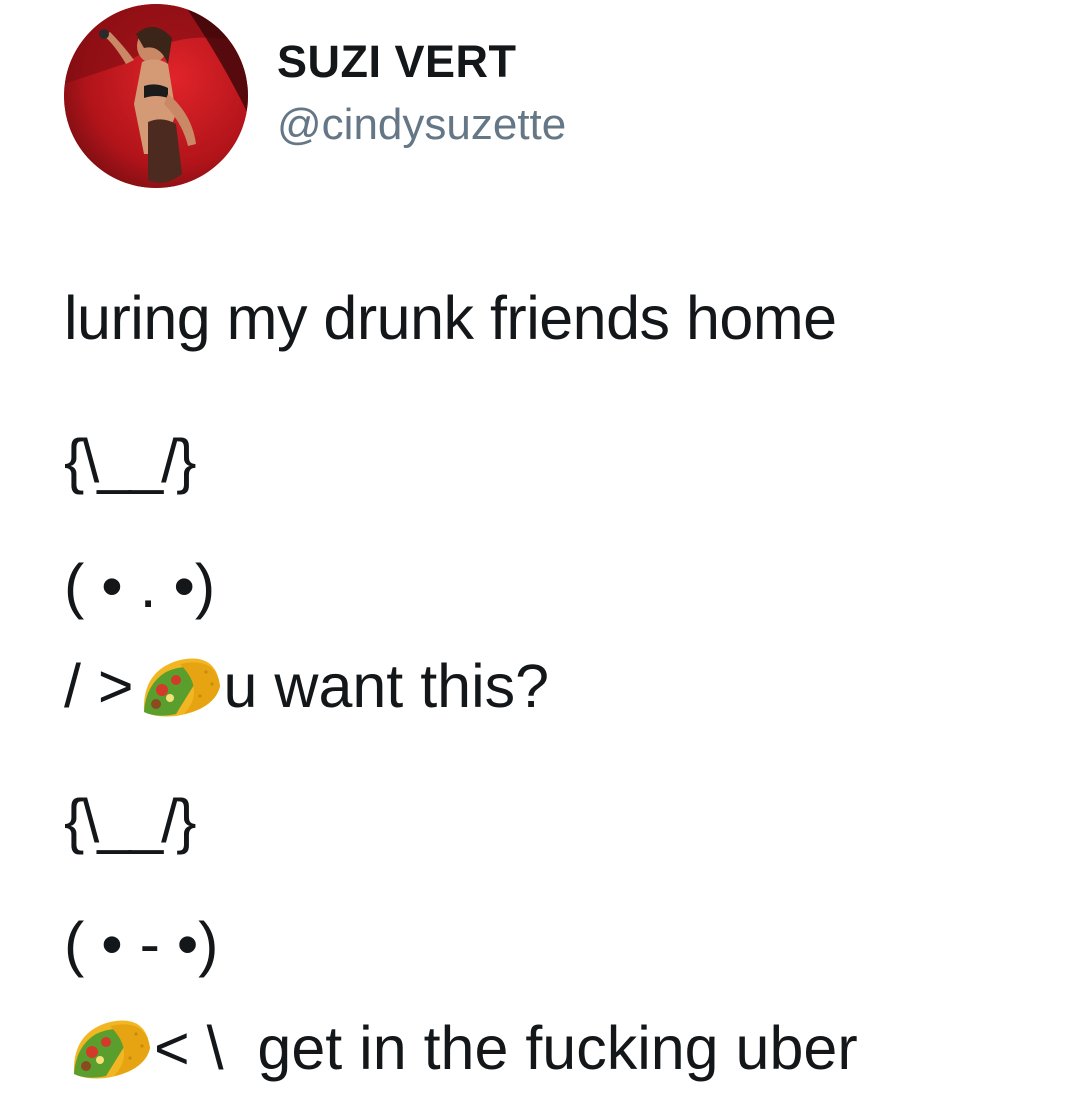  What do you see at coordinates (140, 586) in the screenshot?
I see `tweet-text-line-3: ( • . •)` at bounding box center [140, 586].